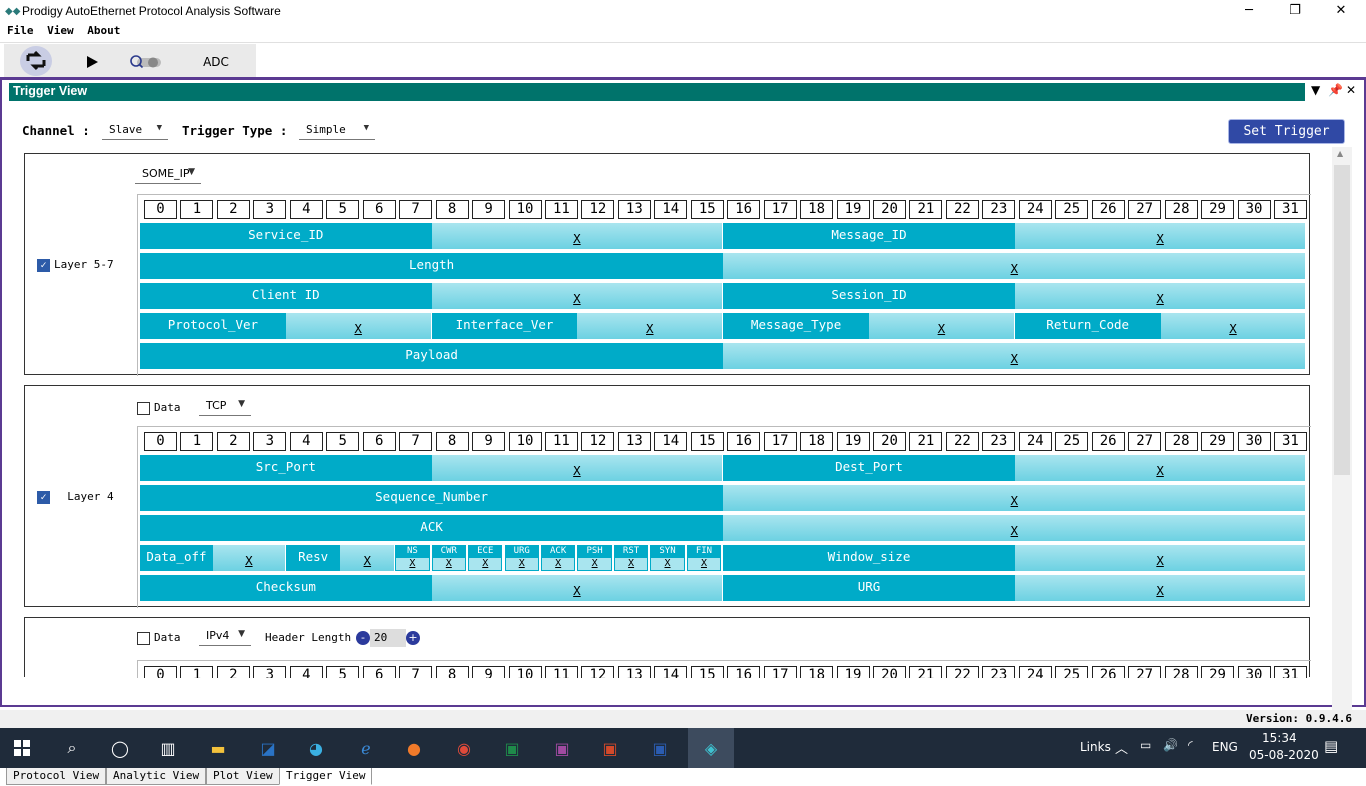 The height and width of the screenshot is (786, 1366). Describe the element at coordinates (413, 638) in the screenshot. I see `increment-button: +` at that location.